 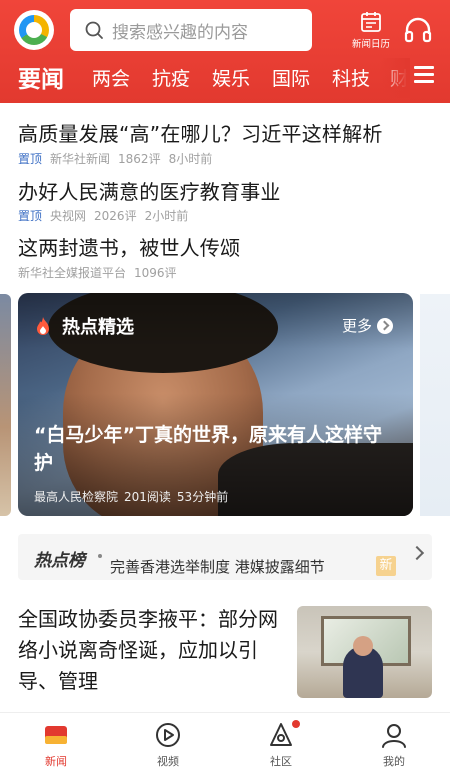 I want to click on top-header: 搜索感兴趣的内容 新闻日历 要闻 两会 抗疫 娱乐 国际 科技 财, so click(x=225, y=51).